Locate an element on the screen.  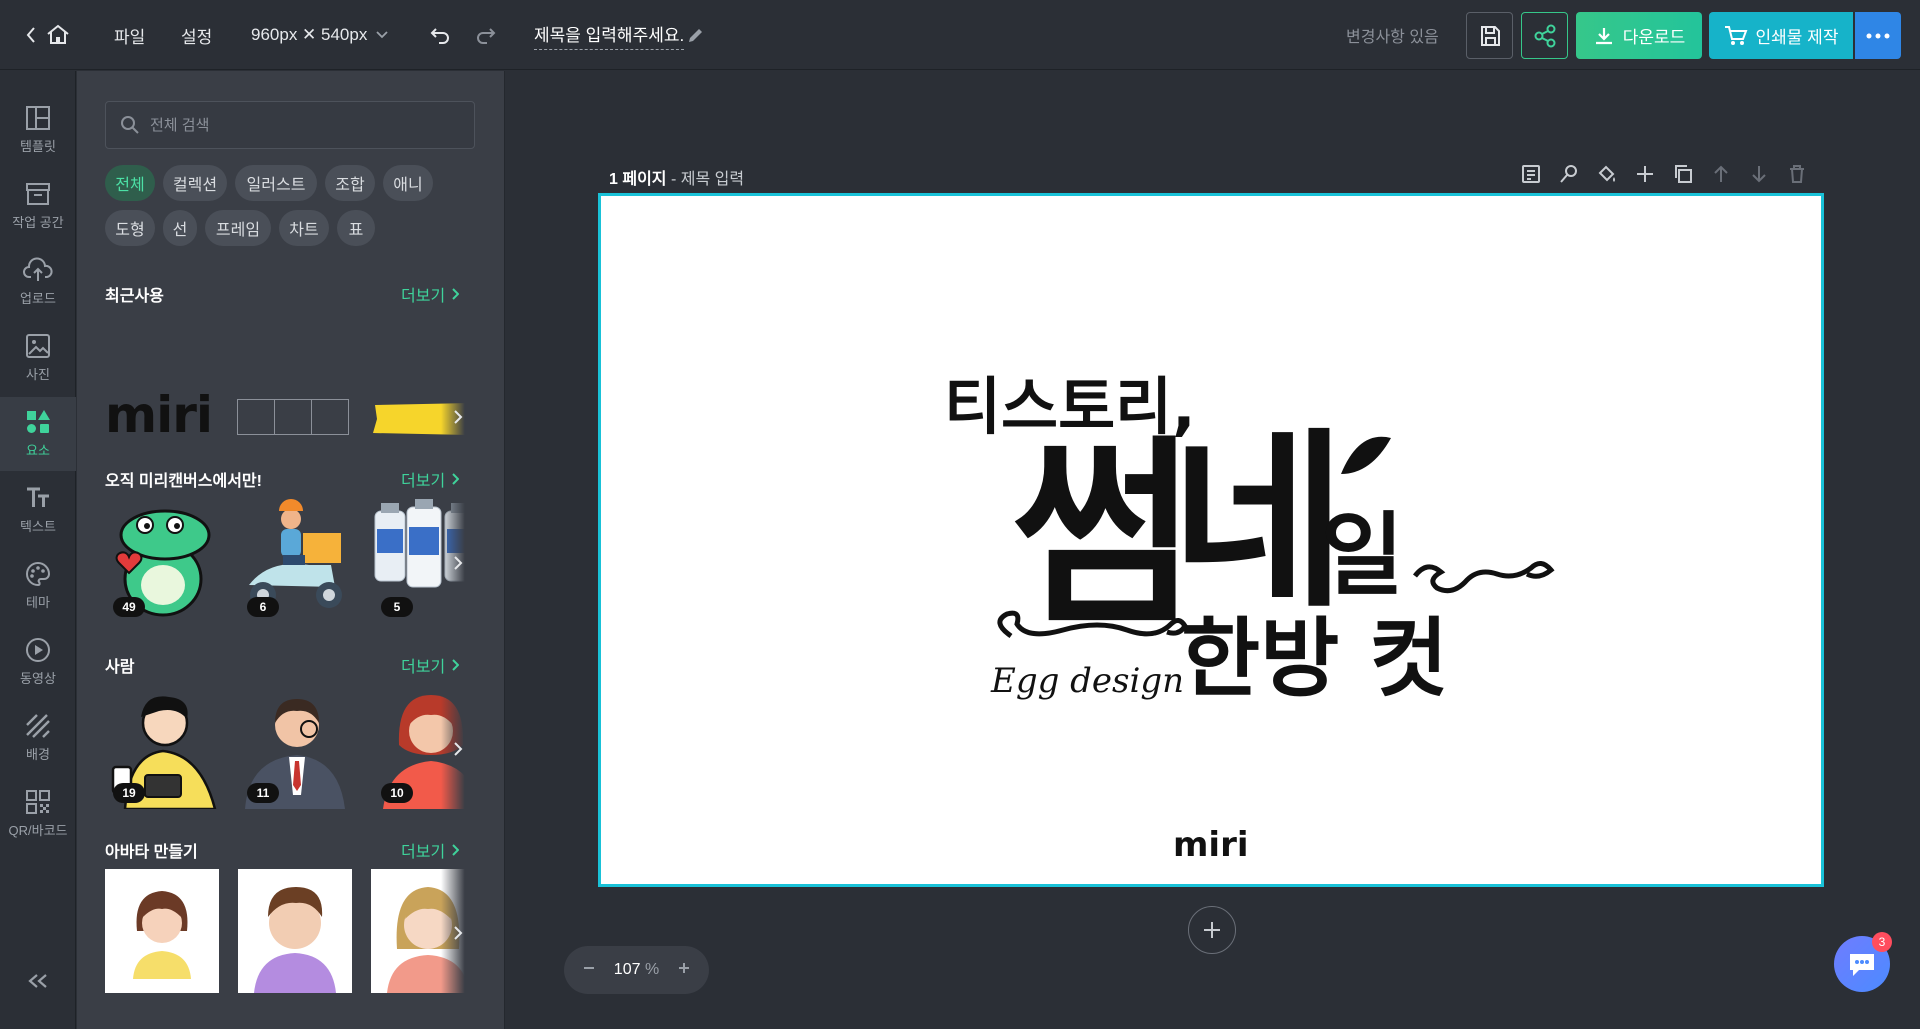
avatar-girl-illustration is located at coordinates (162, 935).